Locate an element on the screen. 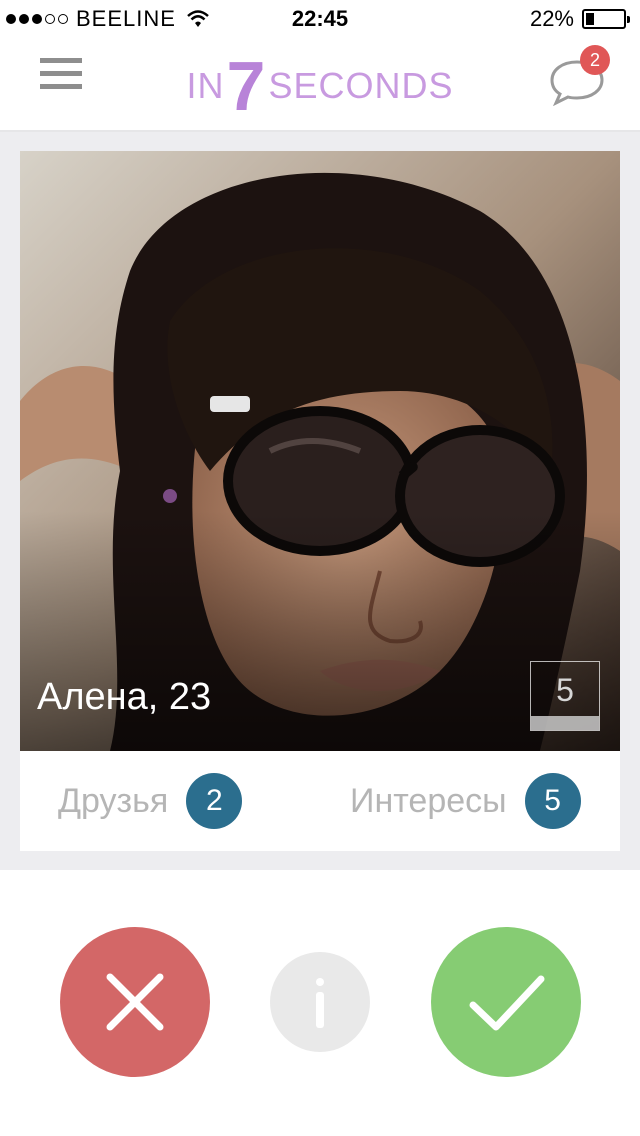  like-button is located at coordinates (506, 1002).